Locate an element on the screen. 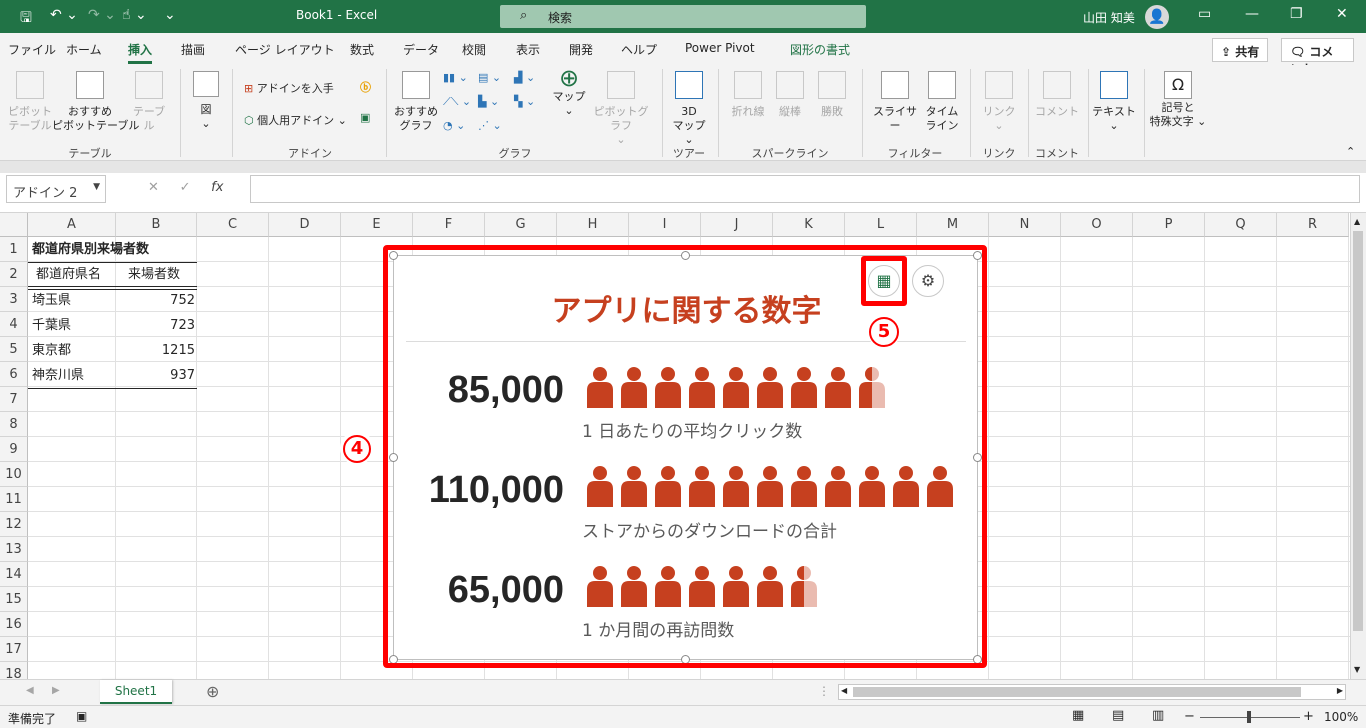 Image resolution: width=1366 pixels, height=728 pixels. normal-view-icon: ▦ is located at coordinates (1078, 715).